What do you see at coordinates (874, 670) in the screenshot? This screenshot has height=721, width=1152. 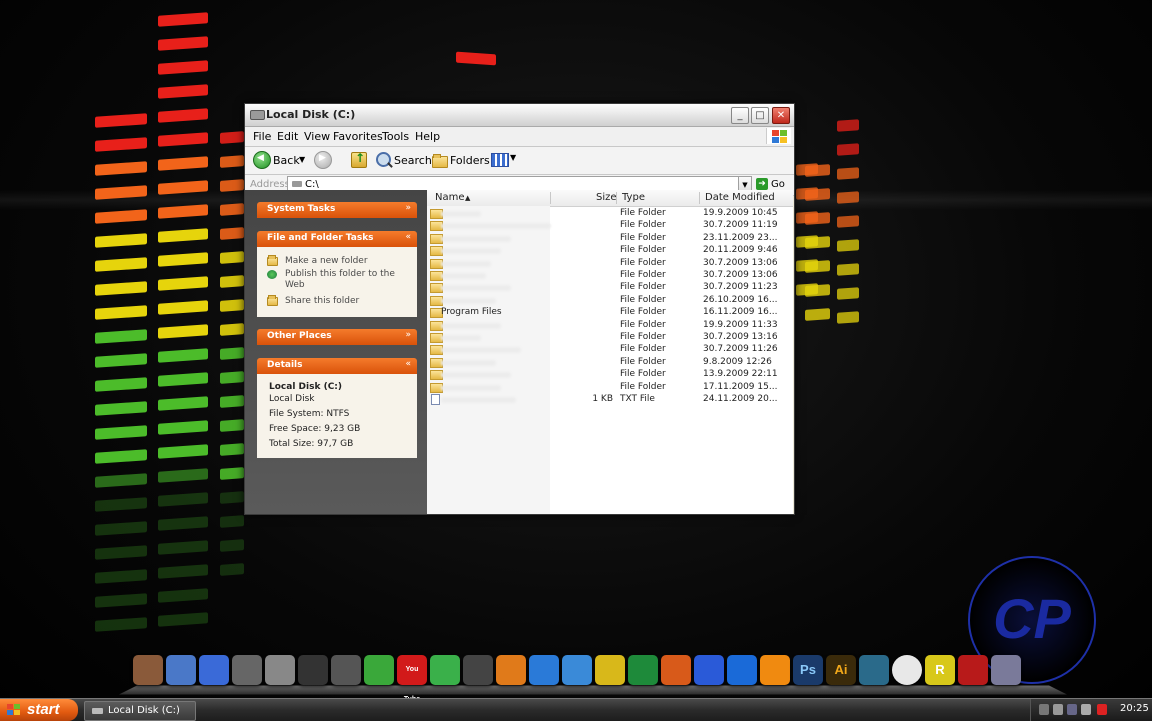 I see `pen-icon` at bounding box center [874, 670].